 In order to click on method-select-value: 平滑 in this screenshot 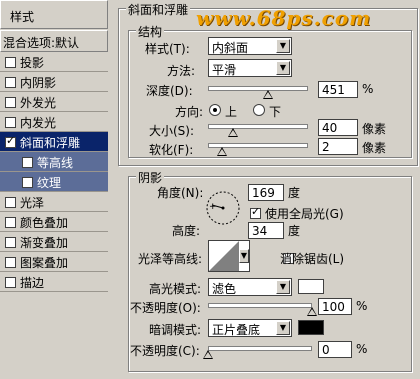, I will do `click(224, 70)`.